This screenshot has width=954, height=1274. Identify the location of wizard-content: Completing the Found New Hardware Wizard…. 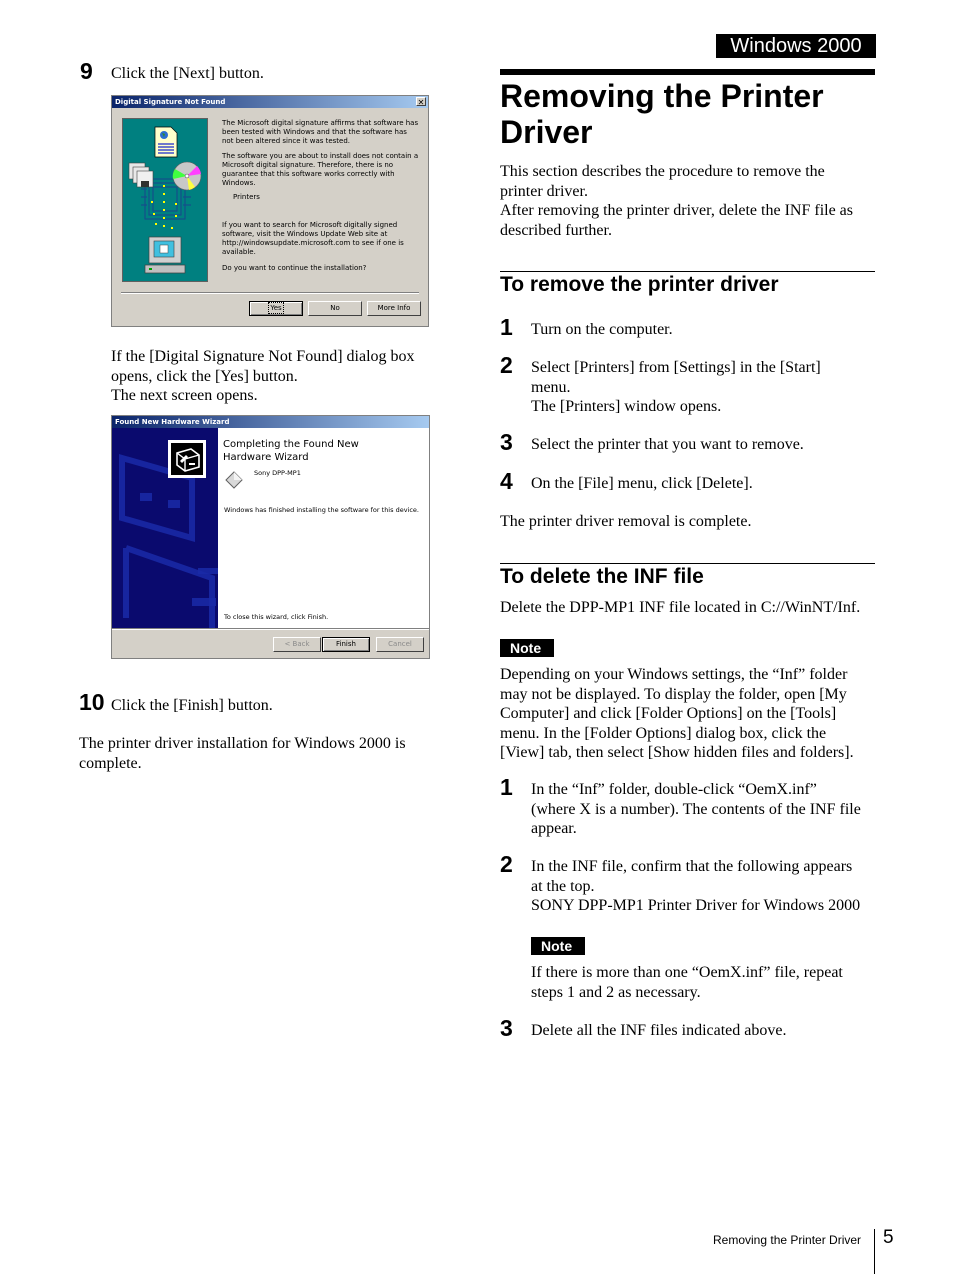
(323, 528).